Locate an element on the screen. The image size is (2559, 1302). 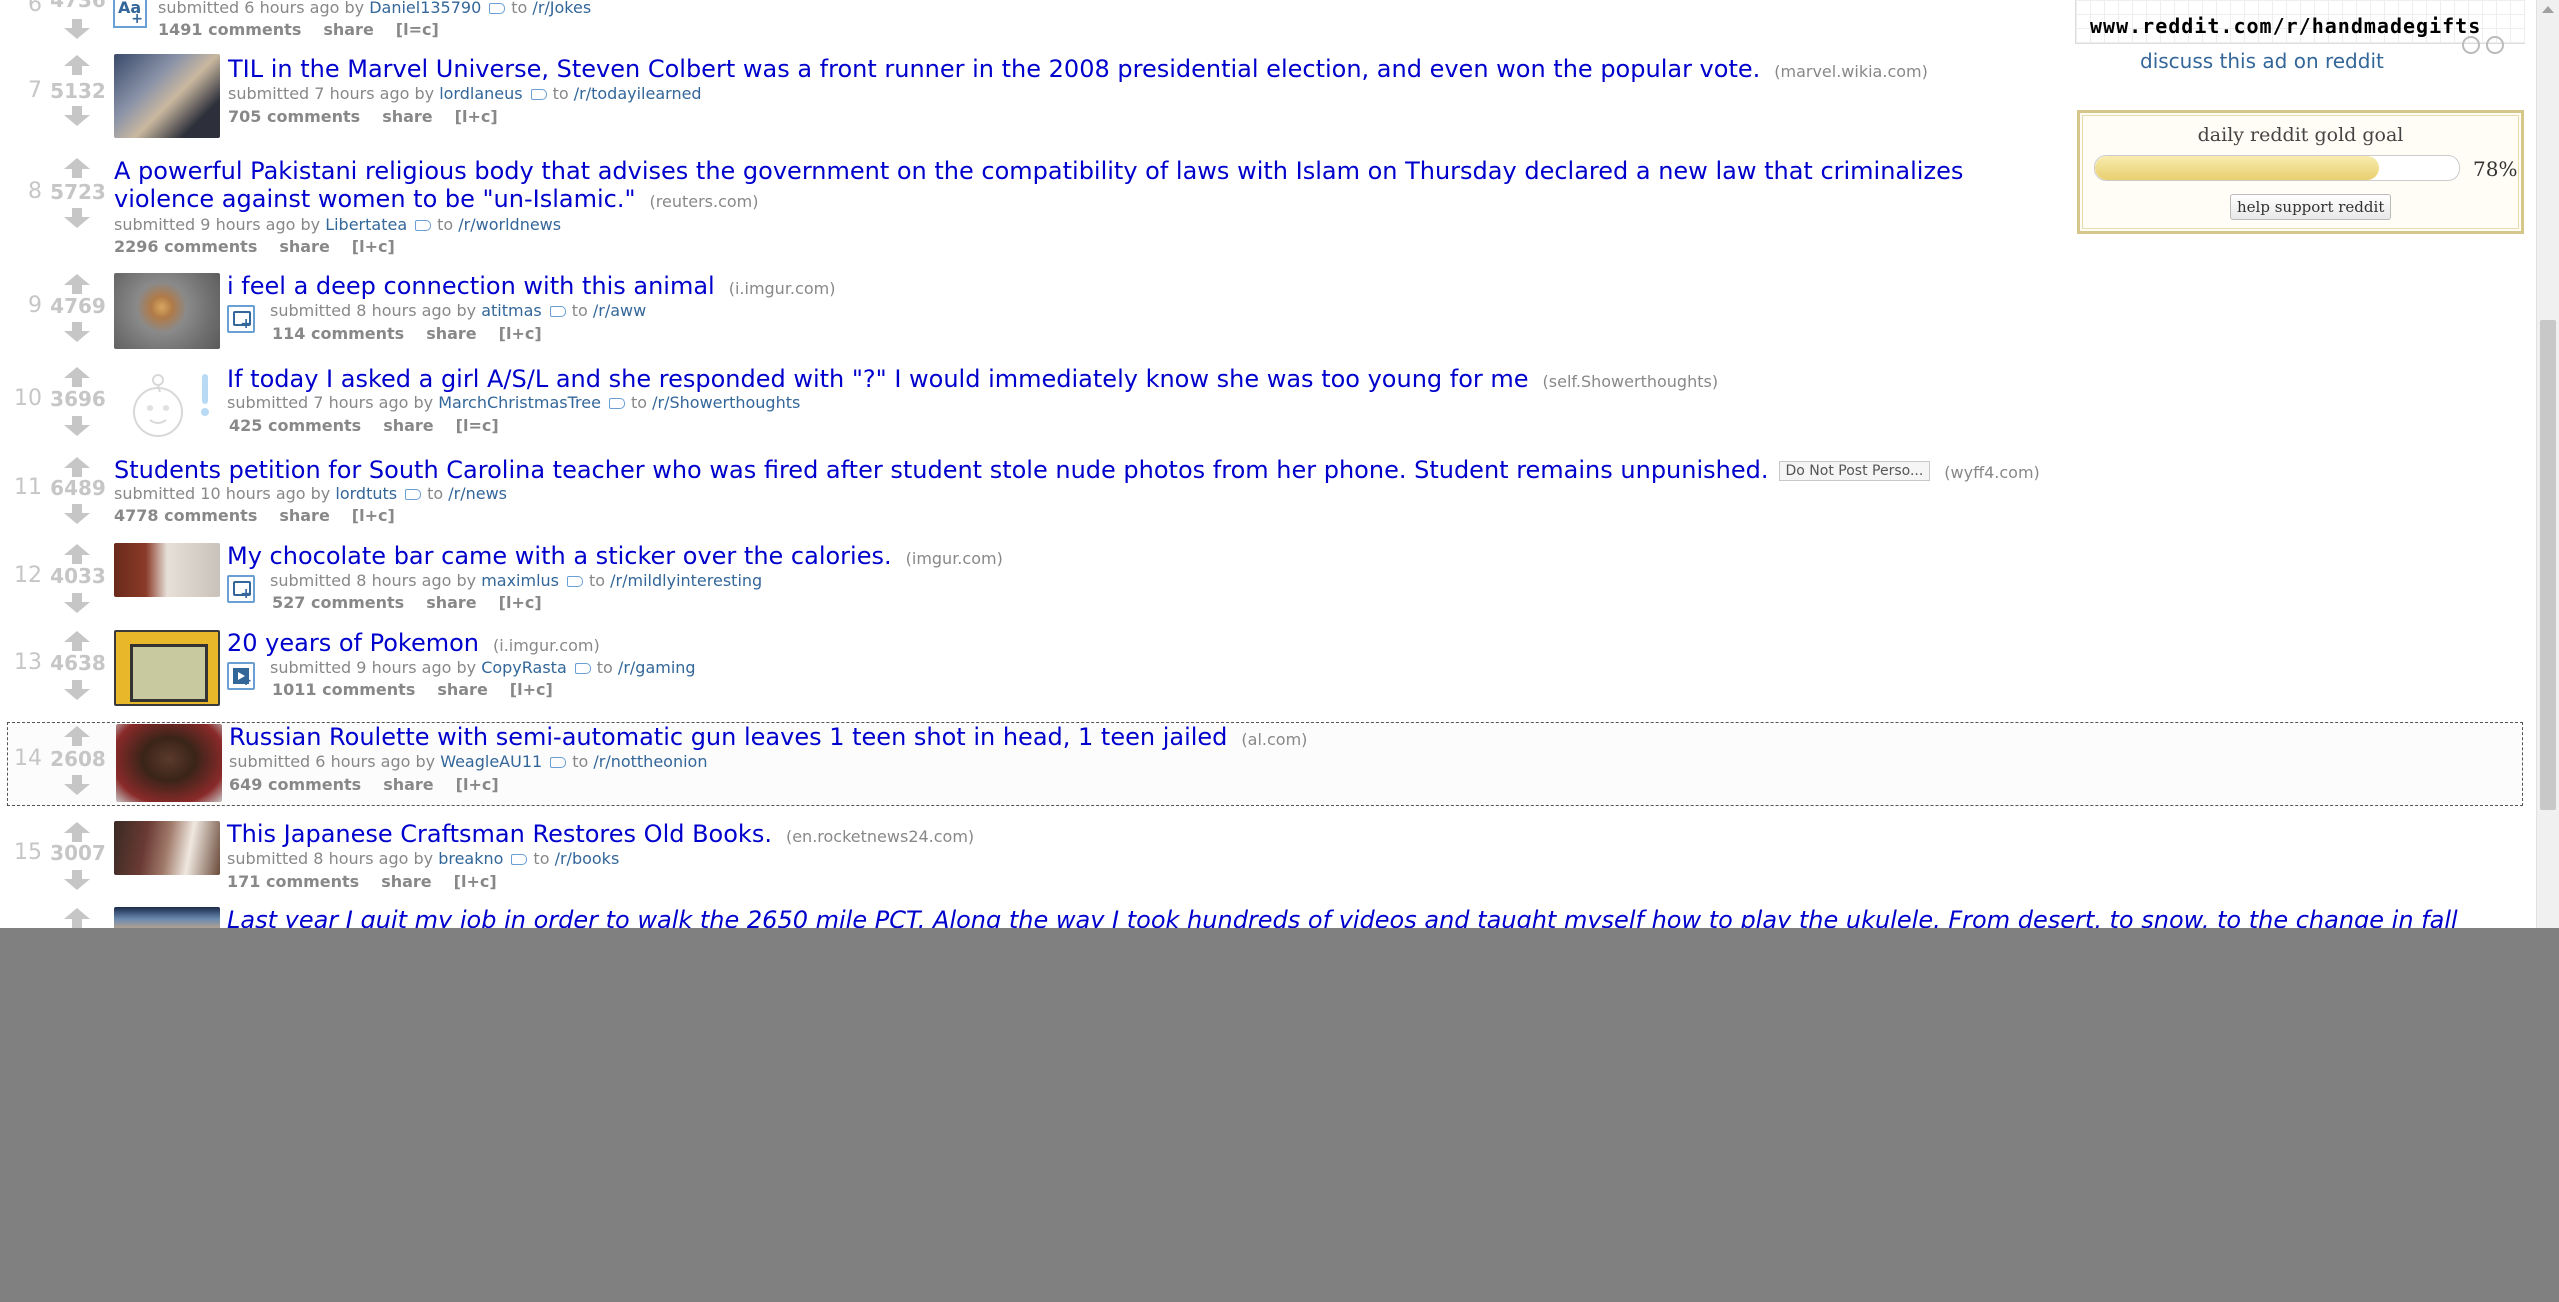
discuss-ad-link: discuss this ad on reddit is located at coordinates (2262, 61).